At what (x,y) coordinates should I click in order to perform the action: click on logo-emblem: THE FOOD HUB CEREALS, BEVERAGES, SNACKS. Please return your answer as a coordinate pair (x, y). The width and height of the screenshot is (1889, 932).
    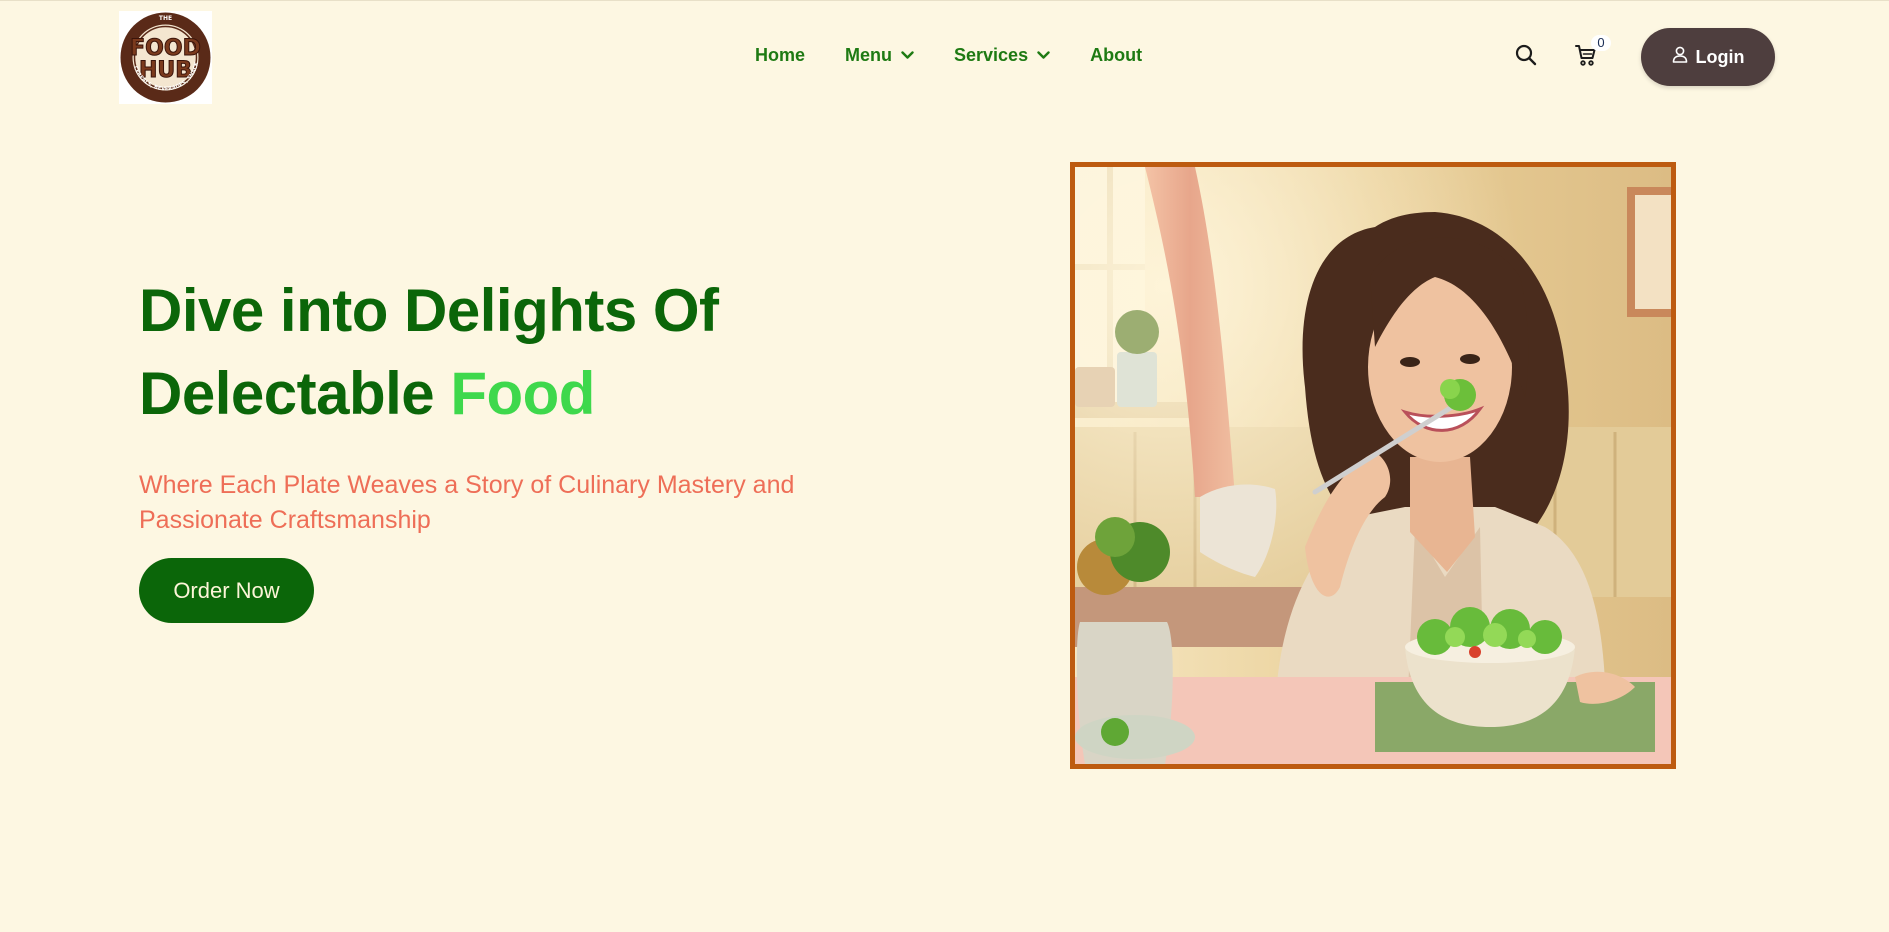
    Looking at the image, I should click on (165, 57).